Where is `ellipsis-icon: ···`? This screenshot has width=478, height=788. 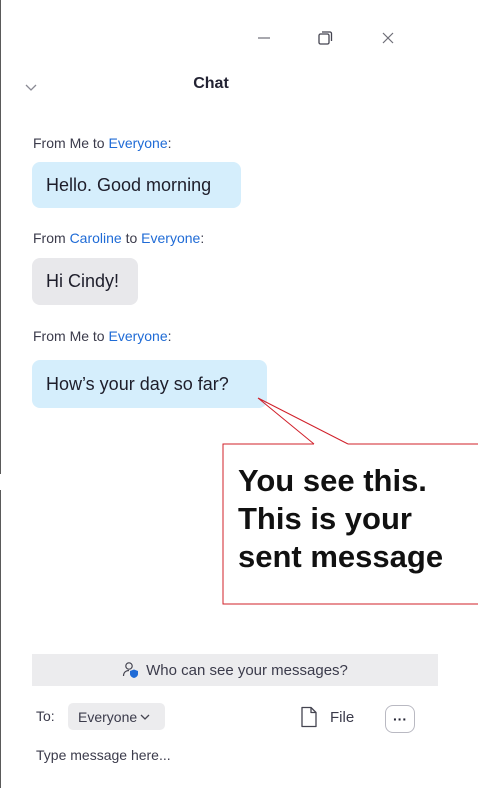 ellipsis-icon: ··· is located at coordinates (400, 719).